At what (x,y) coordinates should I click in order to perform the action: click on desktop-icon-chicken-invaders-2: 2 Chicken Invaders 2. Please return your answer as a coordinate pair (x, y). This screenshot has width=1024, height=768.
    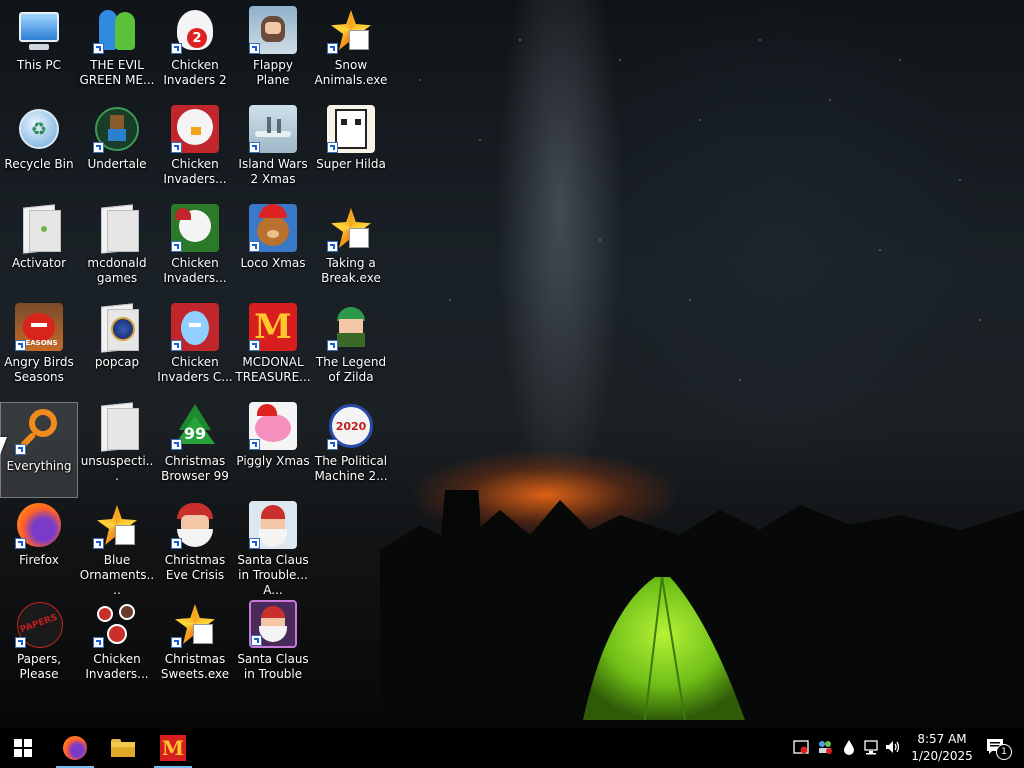
    Looking at the image, I should click on (195, 50).